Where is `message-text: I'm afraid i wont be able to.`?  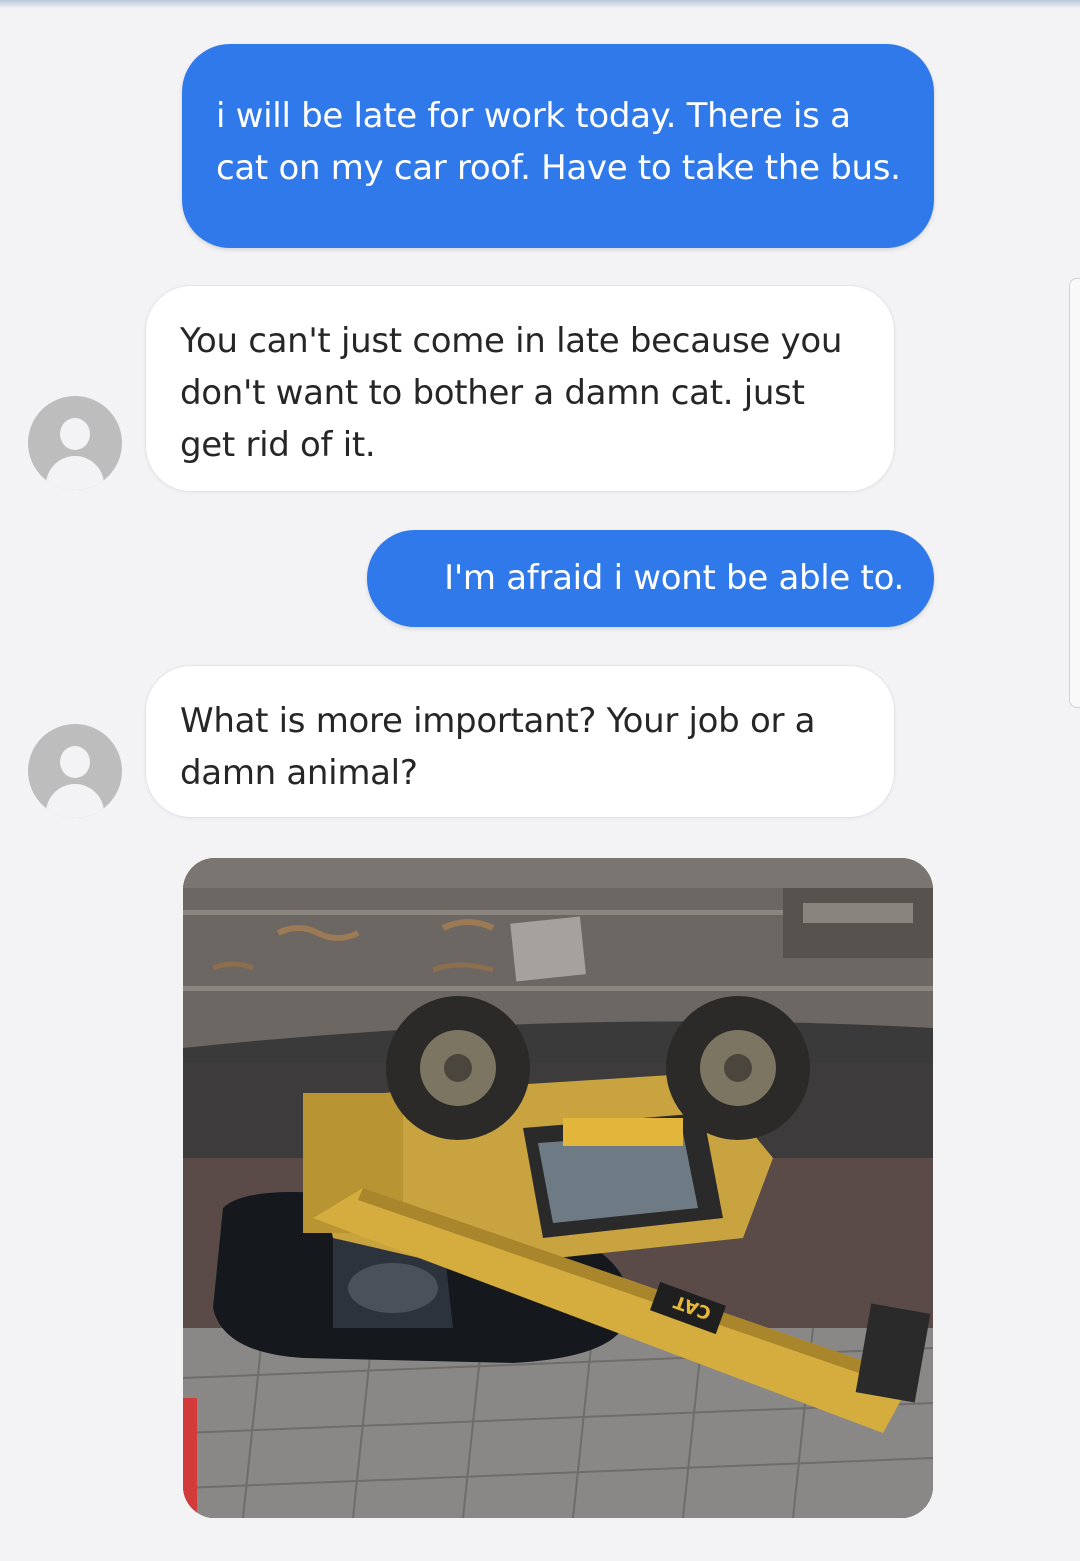 message-text: I'm afraid i wont be able to. is located at coordinates (674, 578).